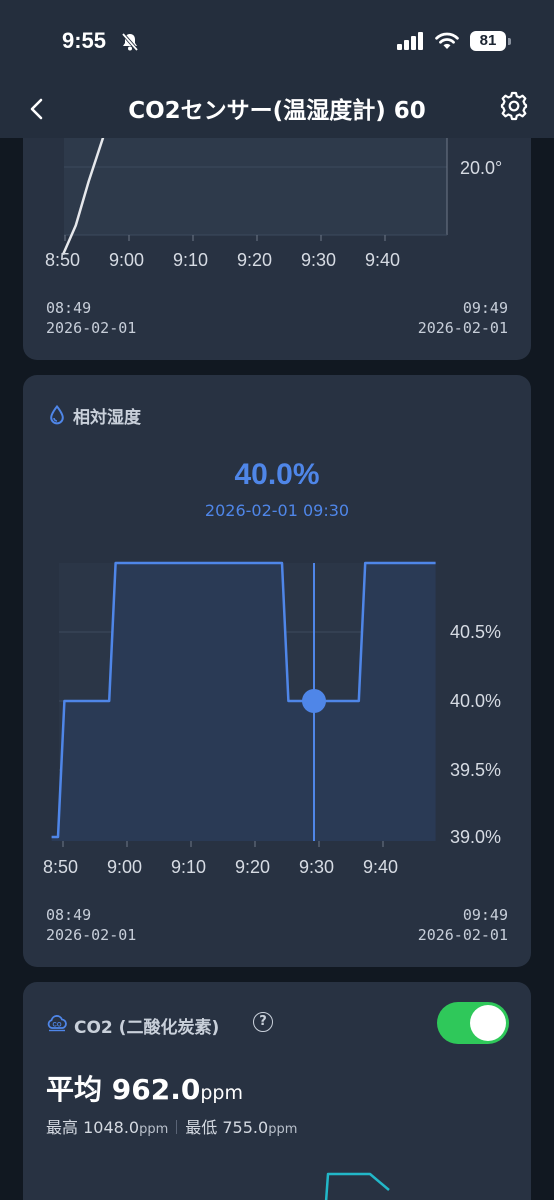 This screenshot has height=1200, width=554. What do you see at coordinates (147, 1028) in the screenshot?
I see `co2-title: CO2 (二酸化炭素)` at bounding box center [147, 1028].